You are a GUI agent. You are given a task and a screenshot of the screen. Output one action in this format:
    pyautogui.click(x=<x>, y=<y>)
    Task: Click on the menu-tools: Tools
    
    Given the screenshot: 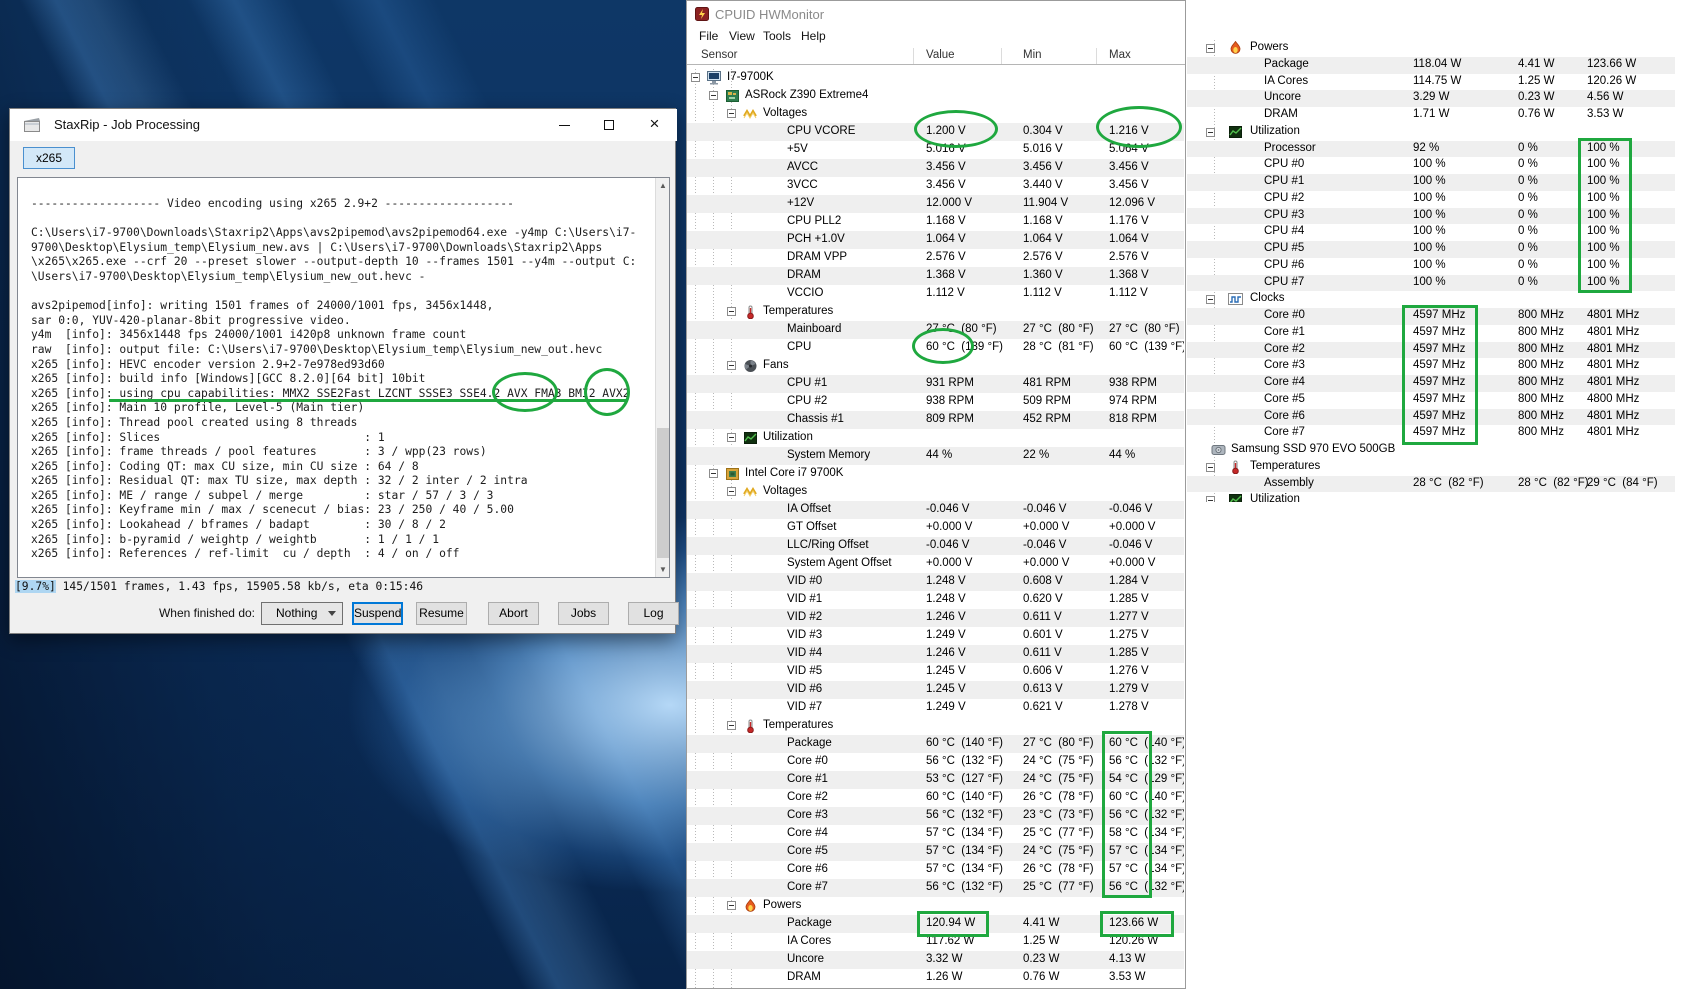 What is the action you would take?
    pyautogui.click(x=777, y=36)
    